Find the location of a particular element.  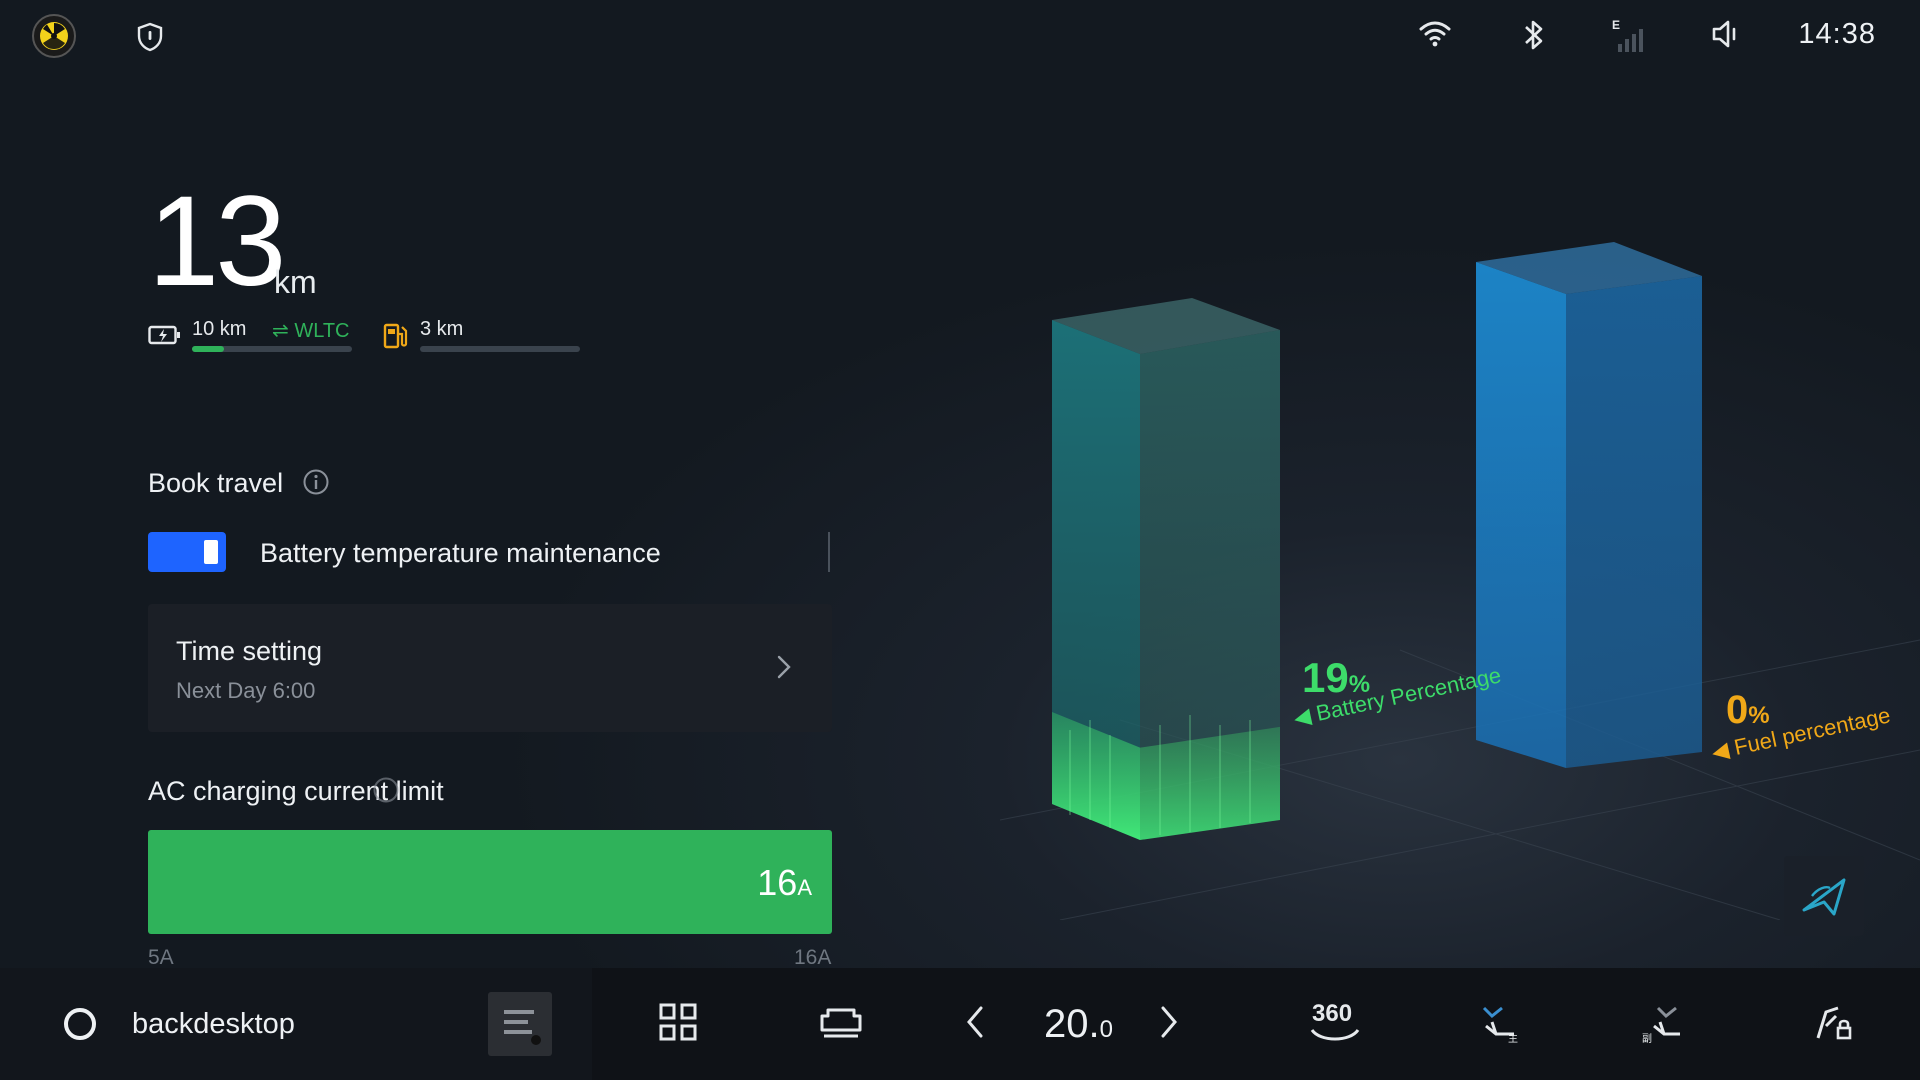

apps-grid-icon is located at coordinates (678, 1022).